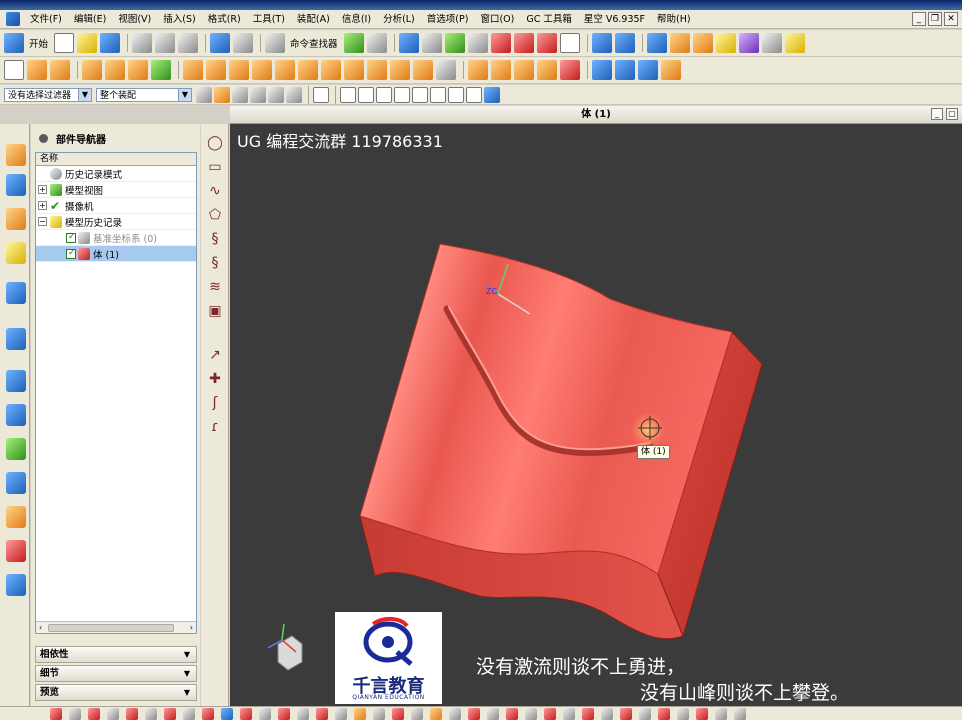 This screenshot has width=962, height=720. What do you see at coordinates (262, 70) in the screenshot?
I see `shell-icon` at bounding box center [262, 70].